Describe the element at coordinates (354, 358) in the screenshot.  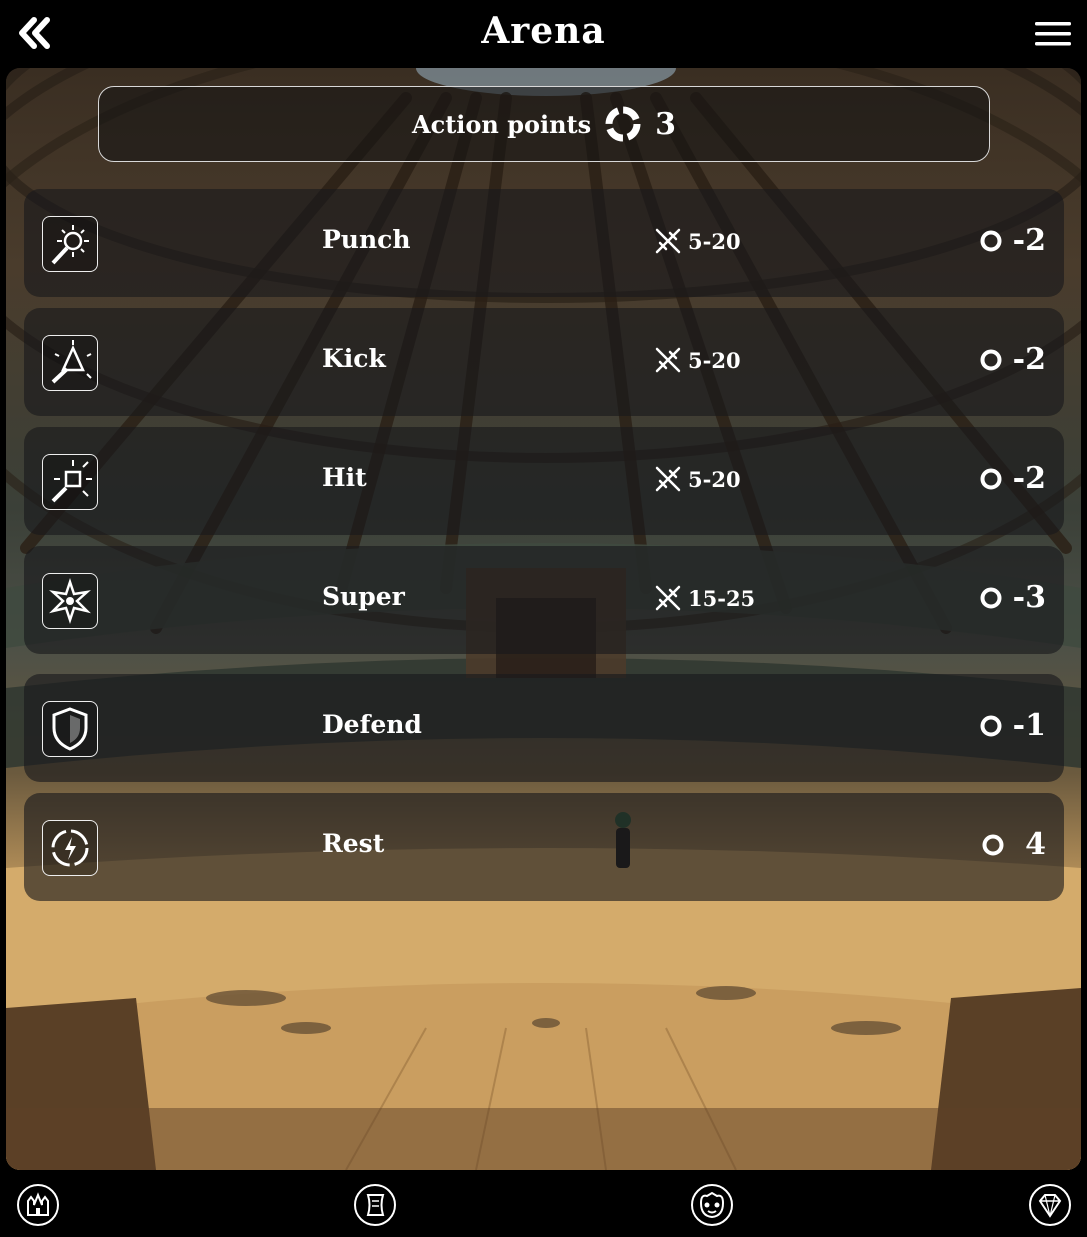
I see `action-name: Kick` at that location.